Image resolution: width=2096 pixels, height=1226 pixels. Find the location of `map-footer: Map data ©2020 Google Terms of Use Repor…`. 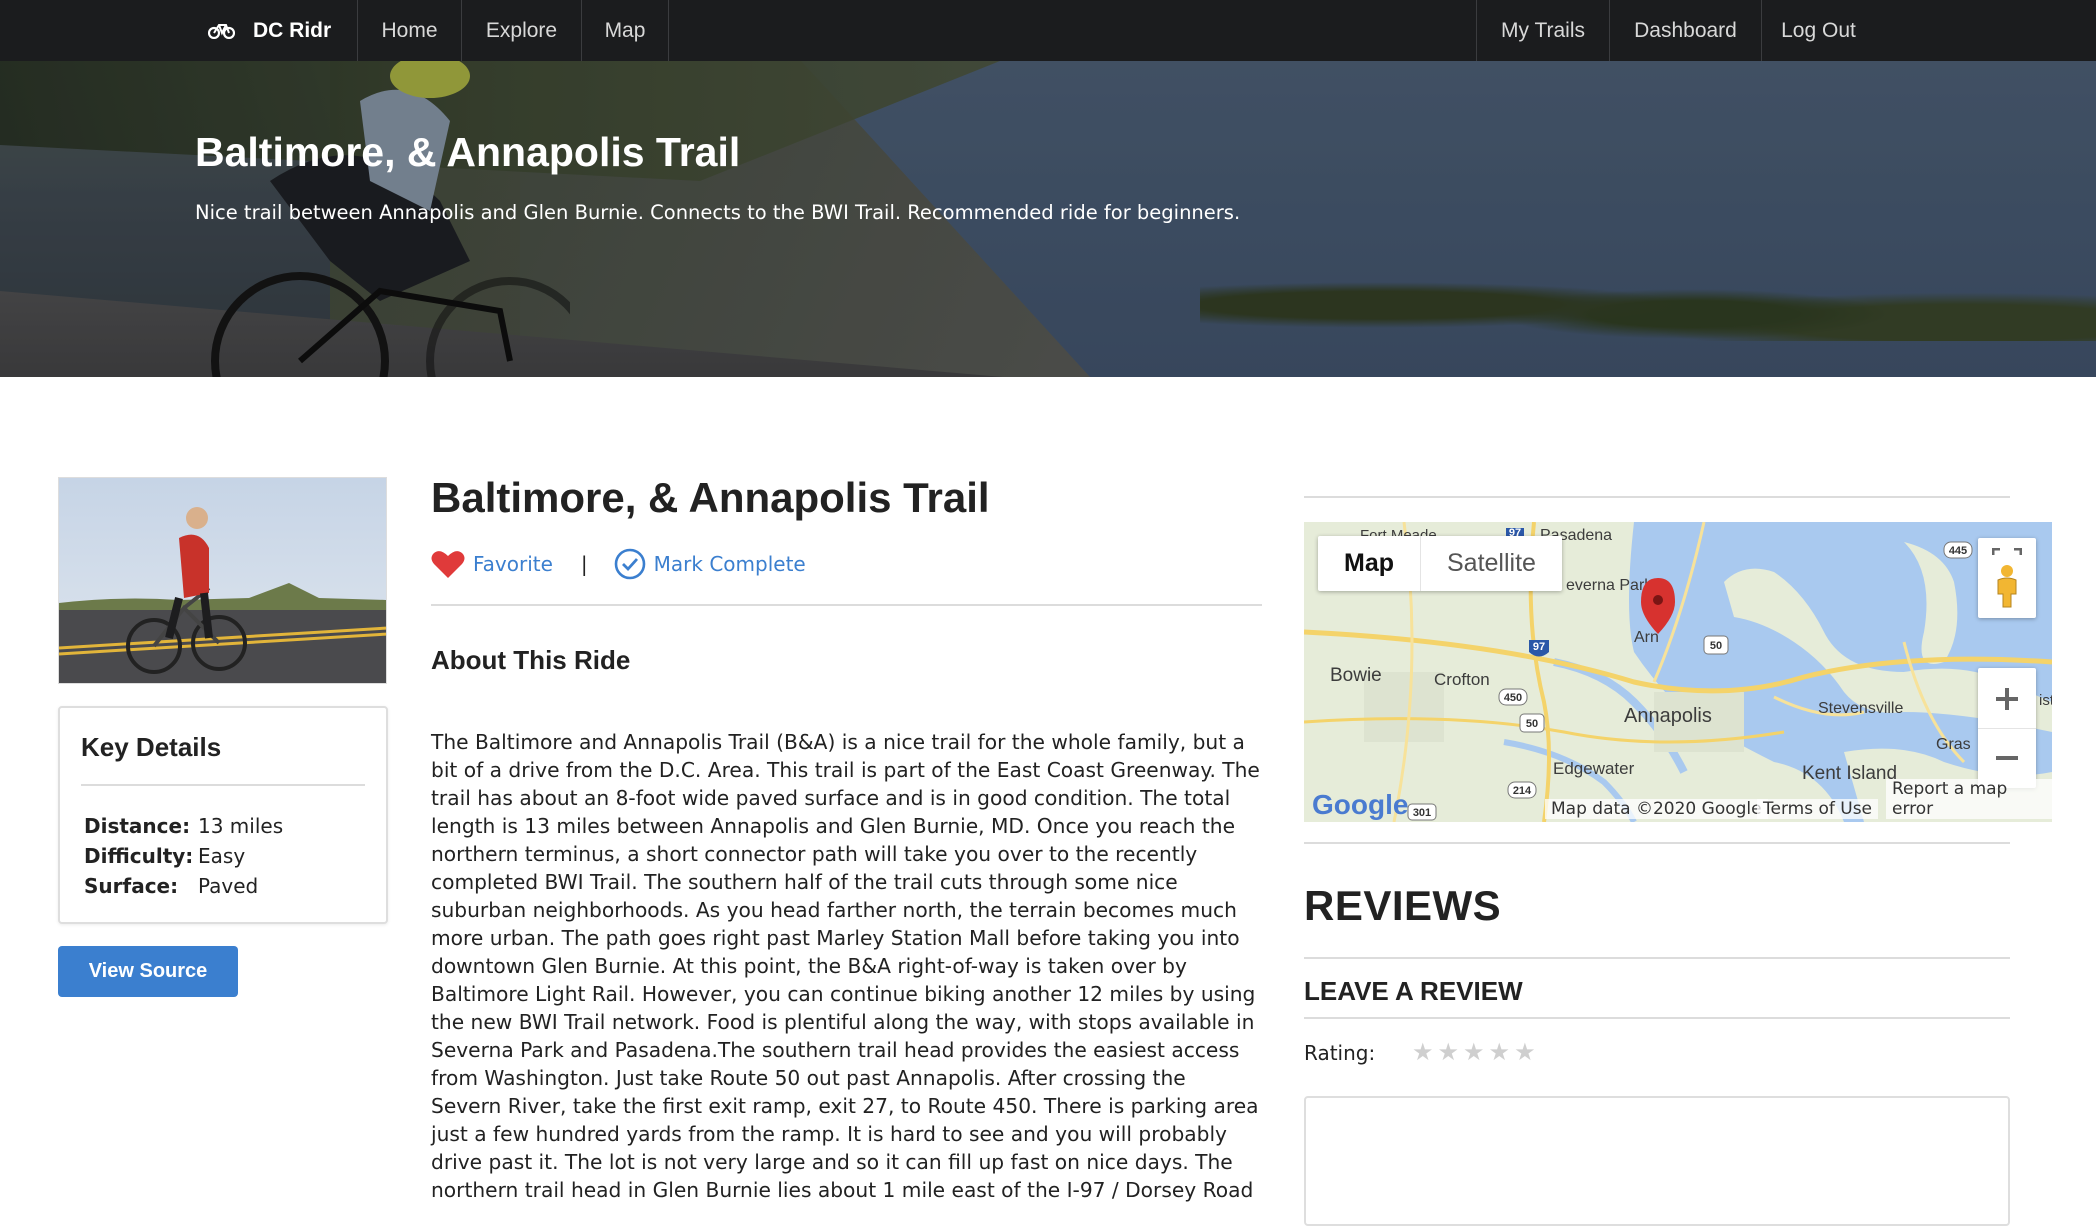

map-footer: Map data ©2020 Google Terms of Use Repor… is located at coordinates (1678, 800).